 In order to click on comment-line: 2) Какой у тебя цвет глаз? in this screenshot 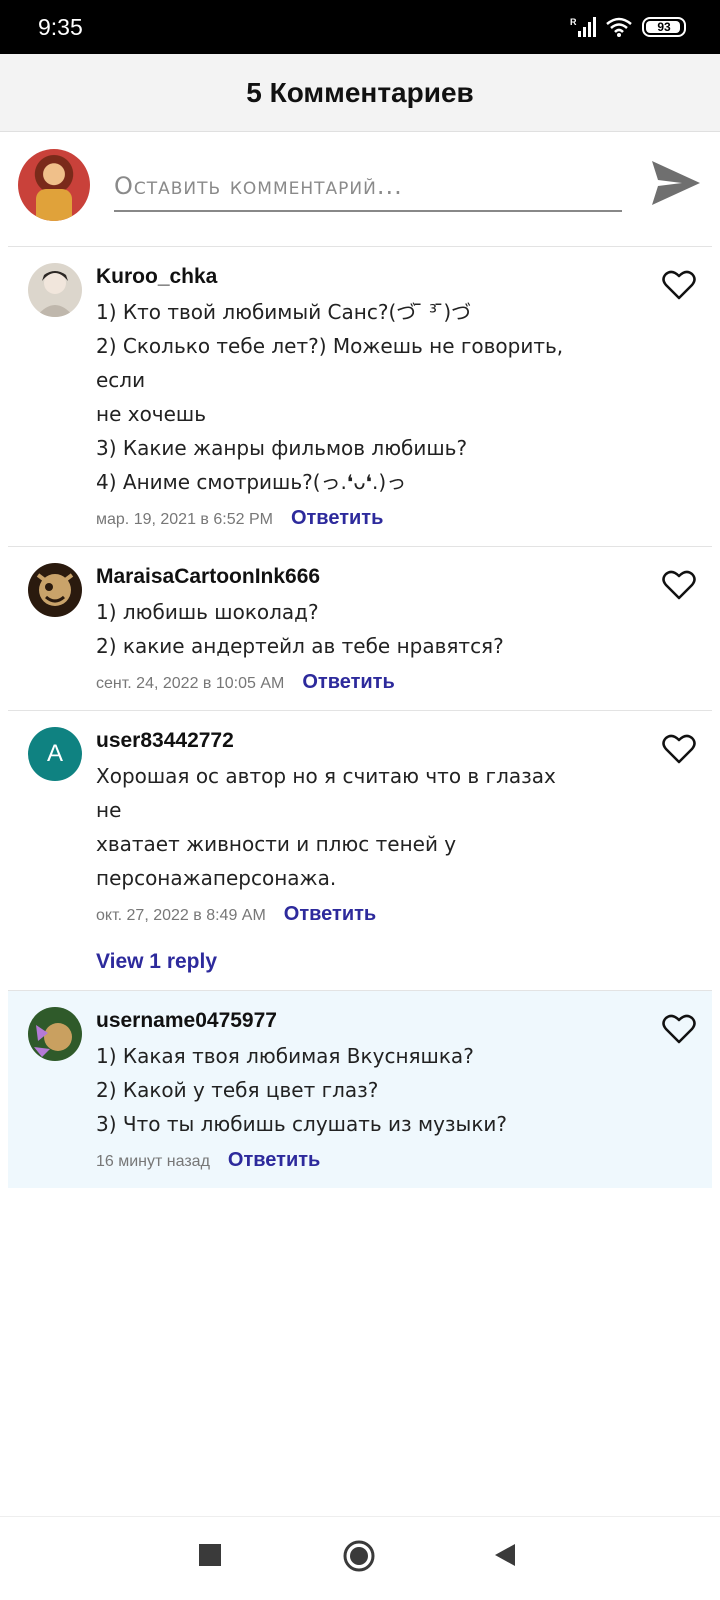, I will do `click(237, 1090)`.